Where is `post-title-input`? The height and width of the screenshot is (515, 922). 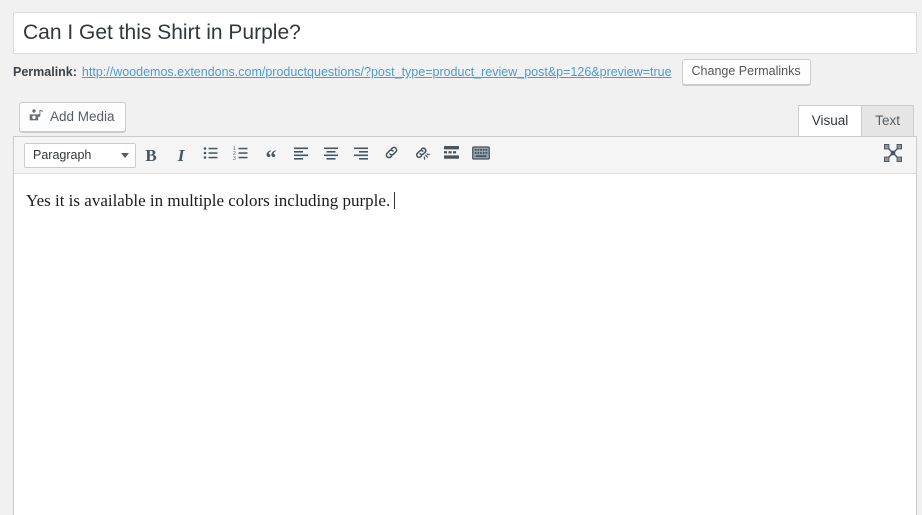
post-title-input is located at coordinates (465, 33).